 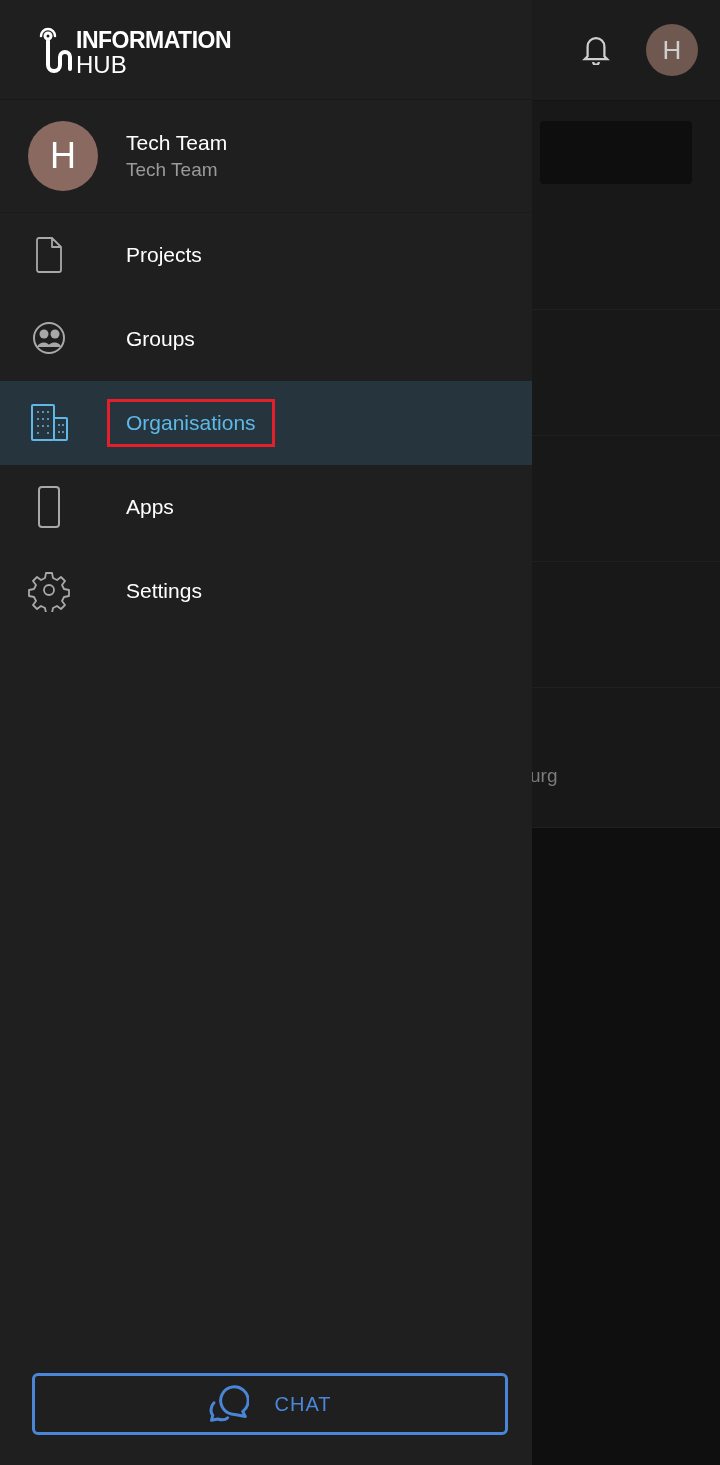 What do you see at coordinates (270, 1404) in the screenshot?
I see `chat-button: CHAT` at bounding box center [270, 1404].